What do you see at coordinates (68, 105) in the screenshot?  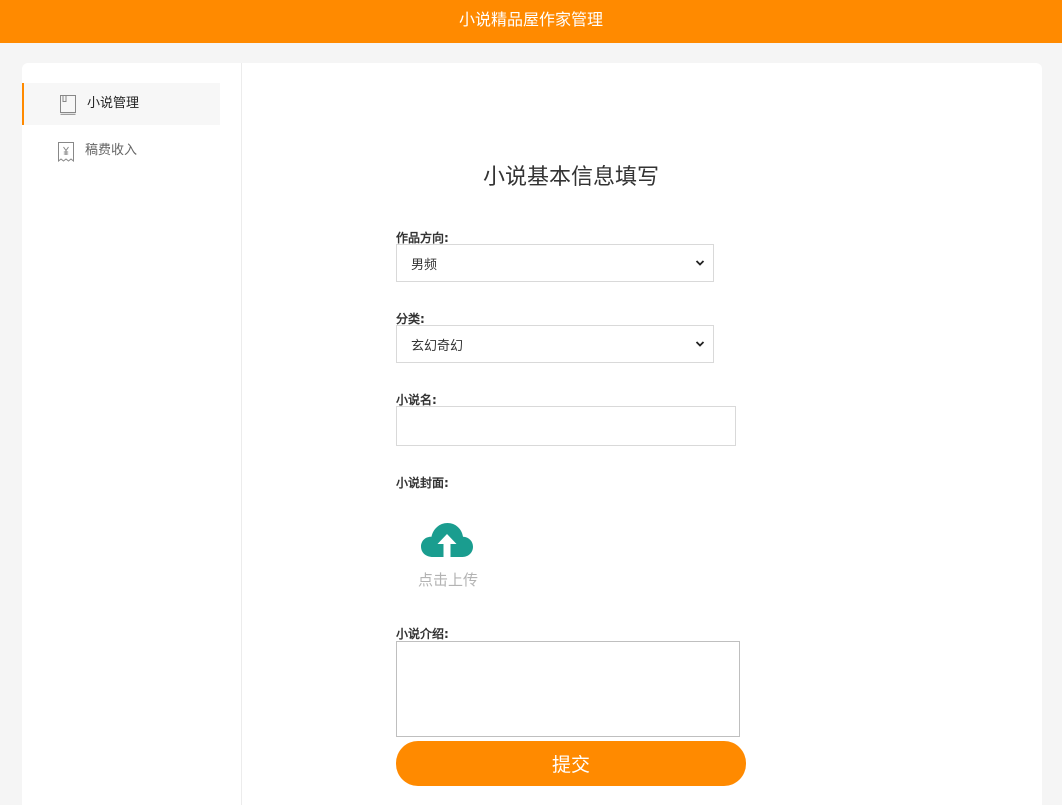 I see `book-icon` at bounding box center [68, 105].